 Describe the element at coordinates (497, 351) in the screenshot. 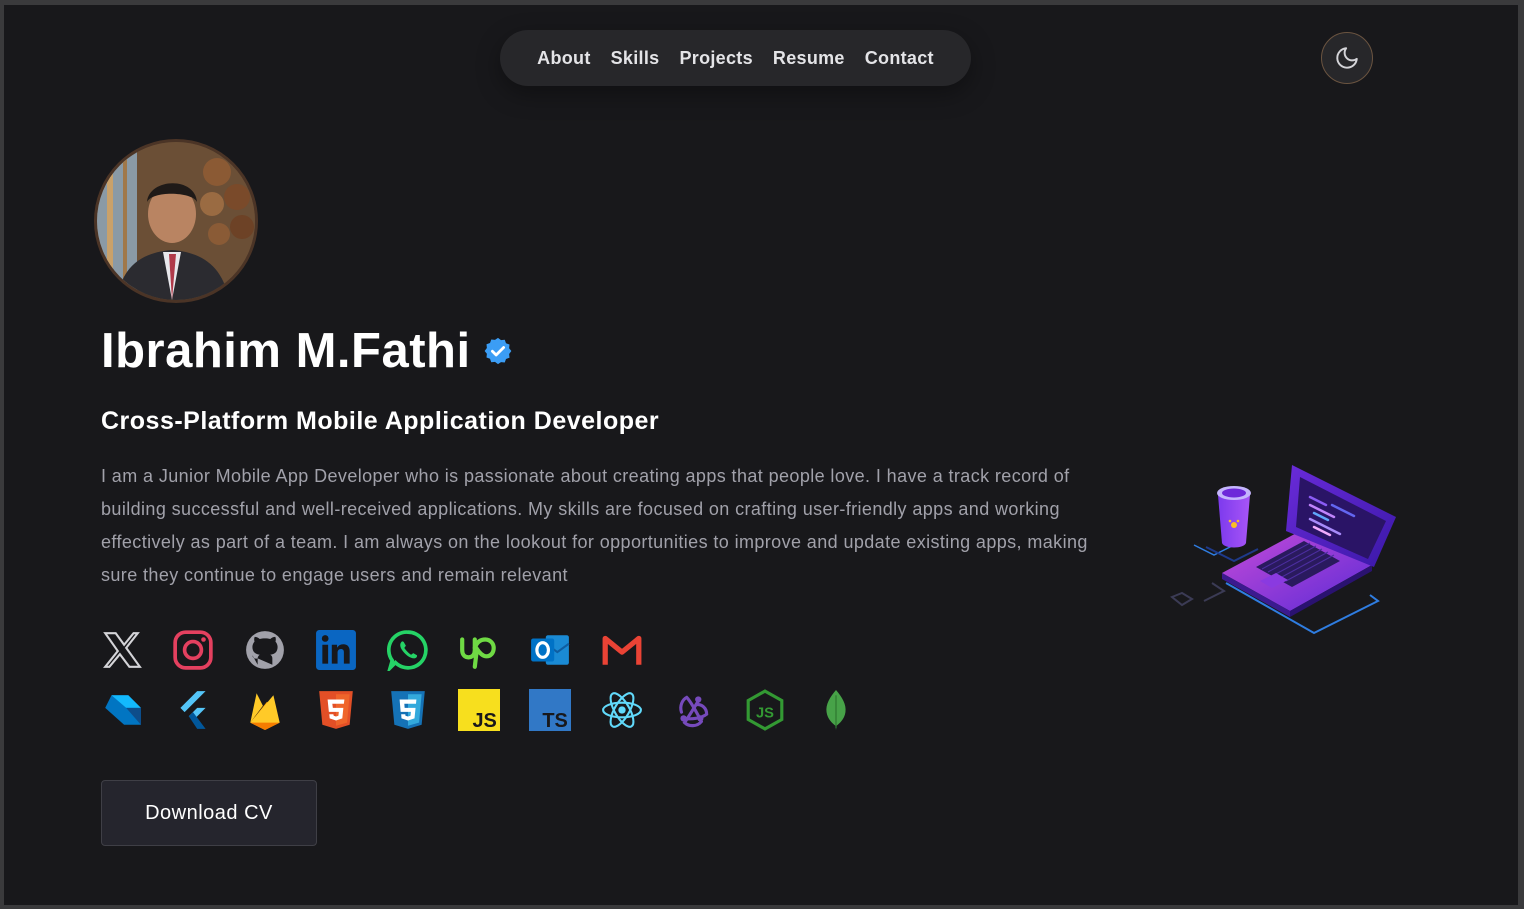

I see `verified-badge-icon` at that location.